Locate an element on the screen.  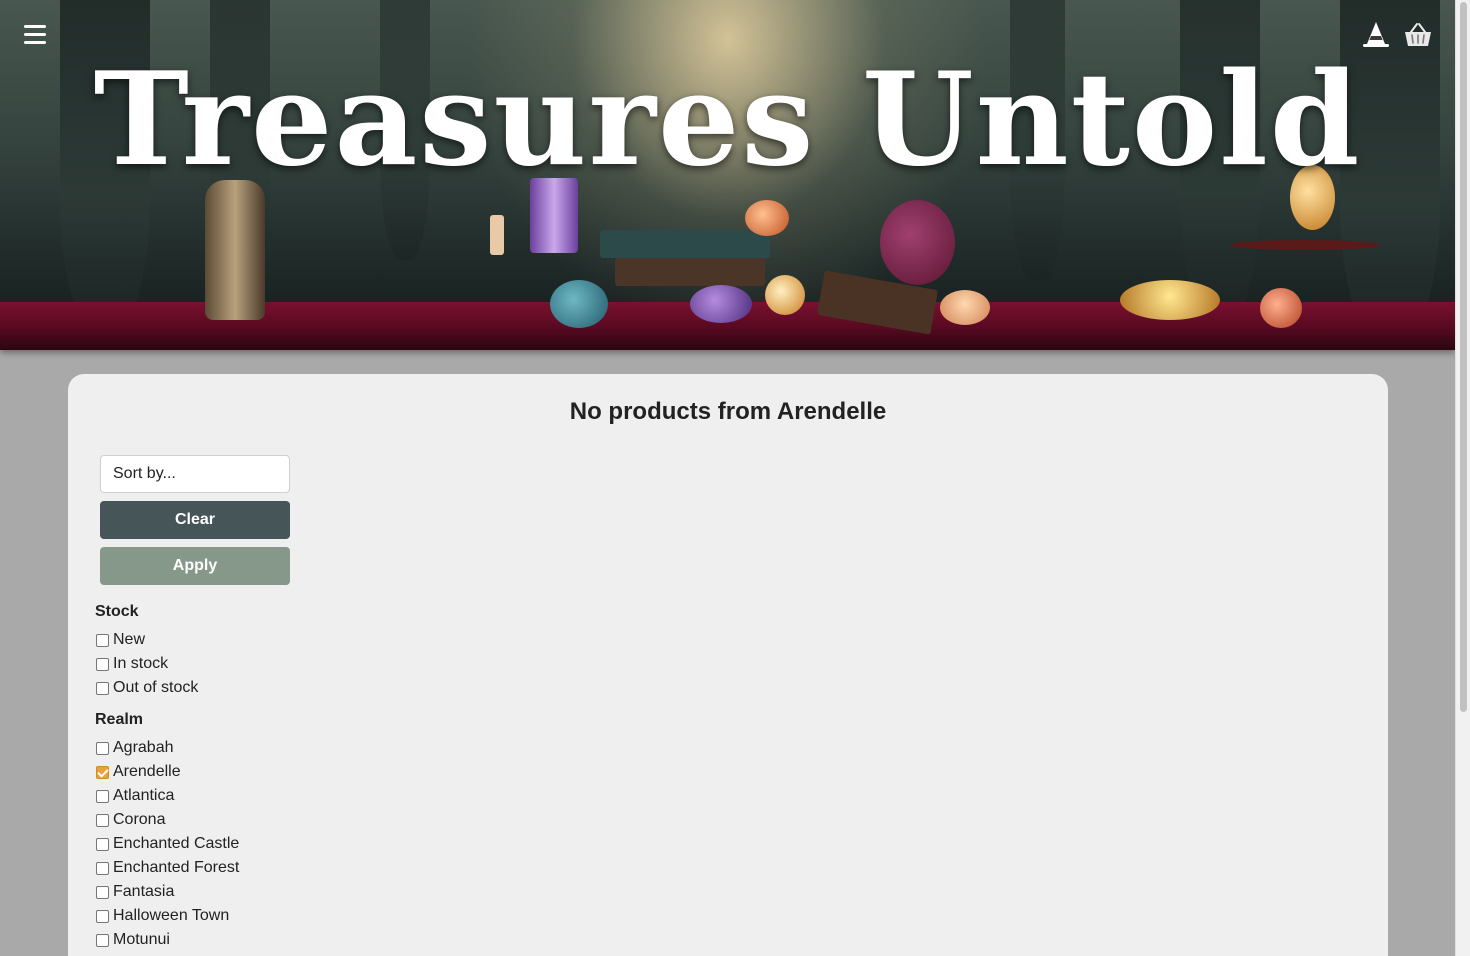
realm-option: Fantasia is located at coordinates (135, 892).